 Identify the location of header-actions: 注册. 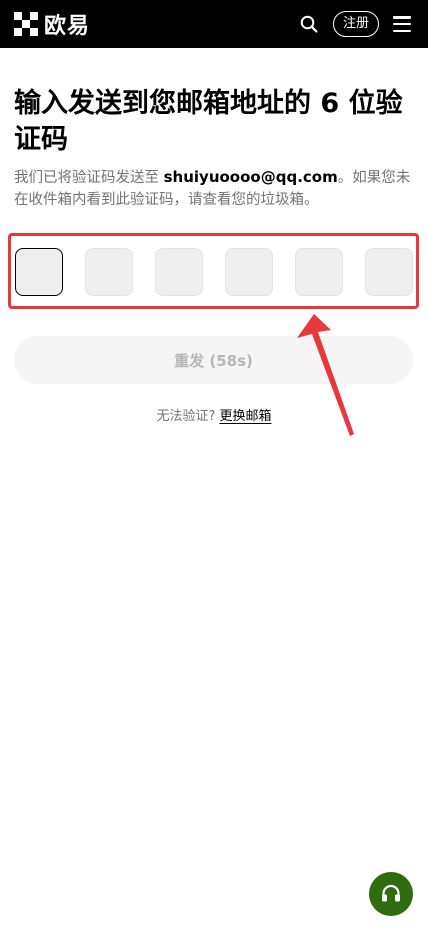
(363, 24).